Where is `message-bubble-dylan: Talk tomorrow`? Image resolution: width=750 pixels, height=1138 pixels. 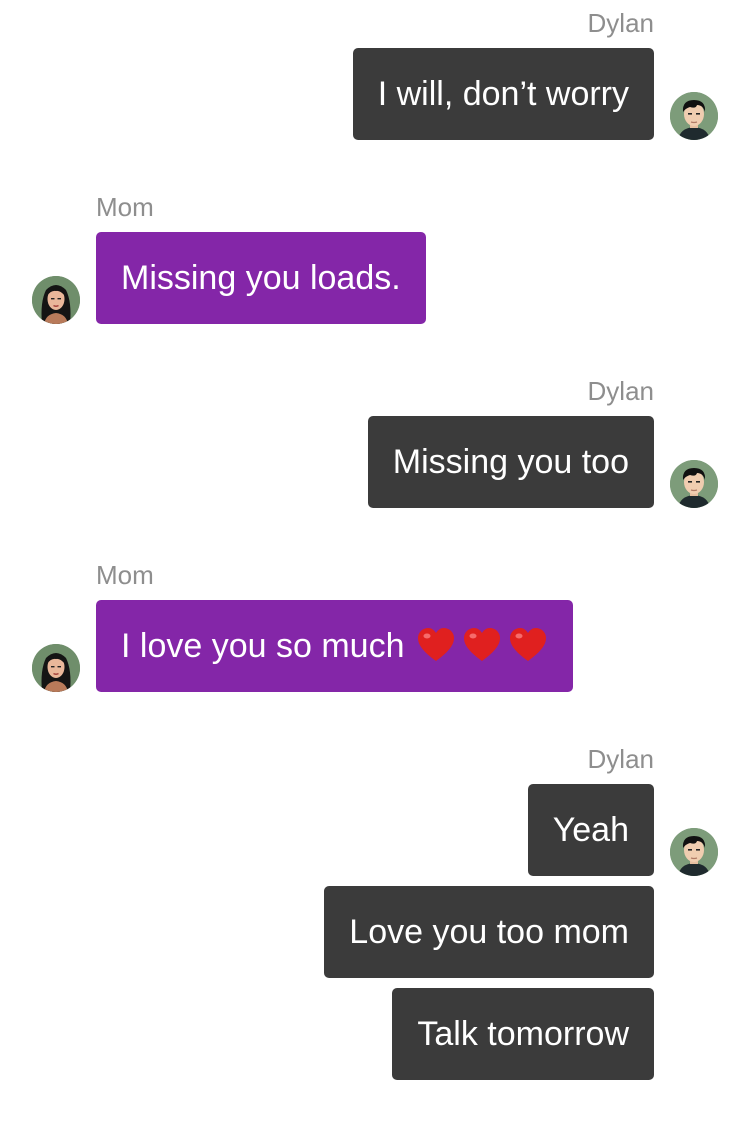 message-bubble-dylan: Talk tomorrow is located at coordinates (523, 1034).